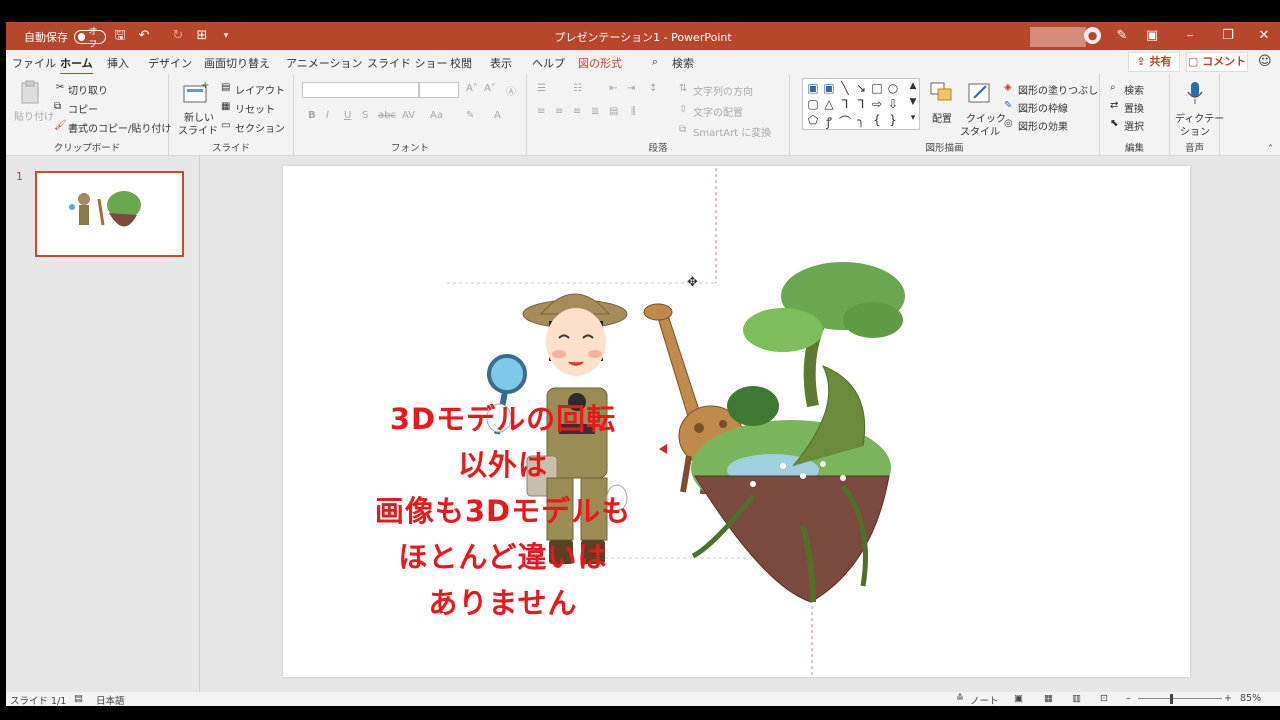 The width and height of the screenshot is (1280, 720). What do you see at coordinates (1128, 698) in the screenshot?
I see `zoom-out-icon: –` at bounding box center [1128, 698].